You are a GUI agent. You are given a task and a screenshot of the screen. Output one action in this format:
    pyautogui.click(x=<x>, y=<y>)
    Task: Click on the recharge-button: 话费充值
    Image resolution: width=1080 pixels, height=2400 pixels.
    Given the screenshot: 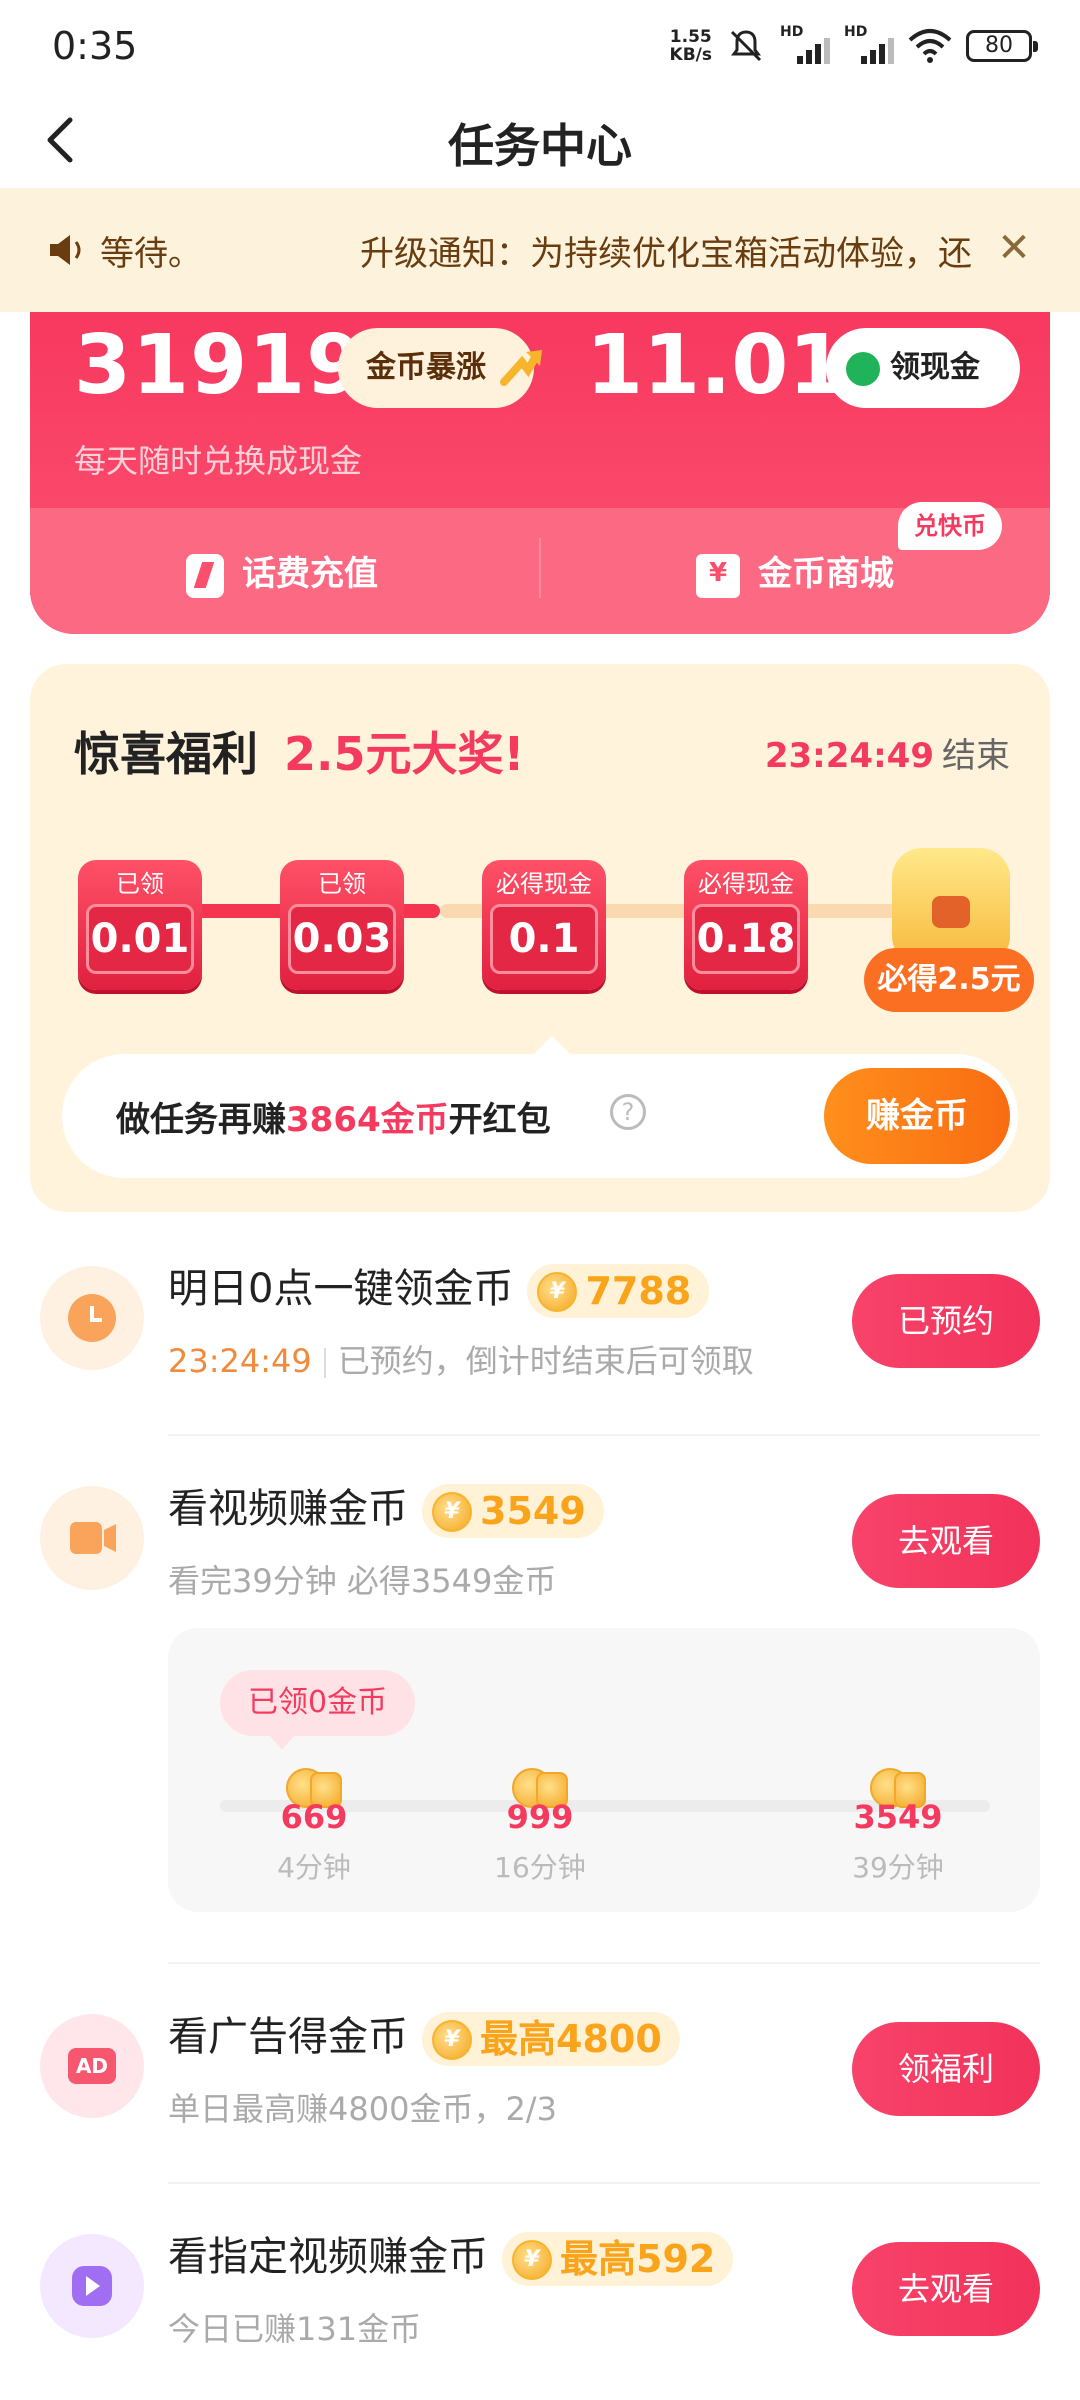 What is the action you would take?
    pyautogui.click(x=282, y=572)
    